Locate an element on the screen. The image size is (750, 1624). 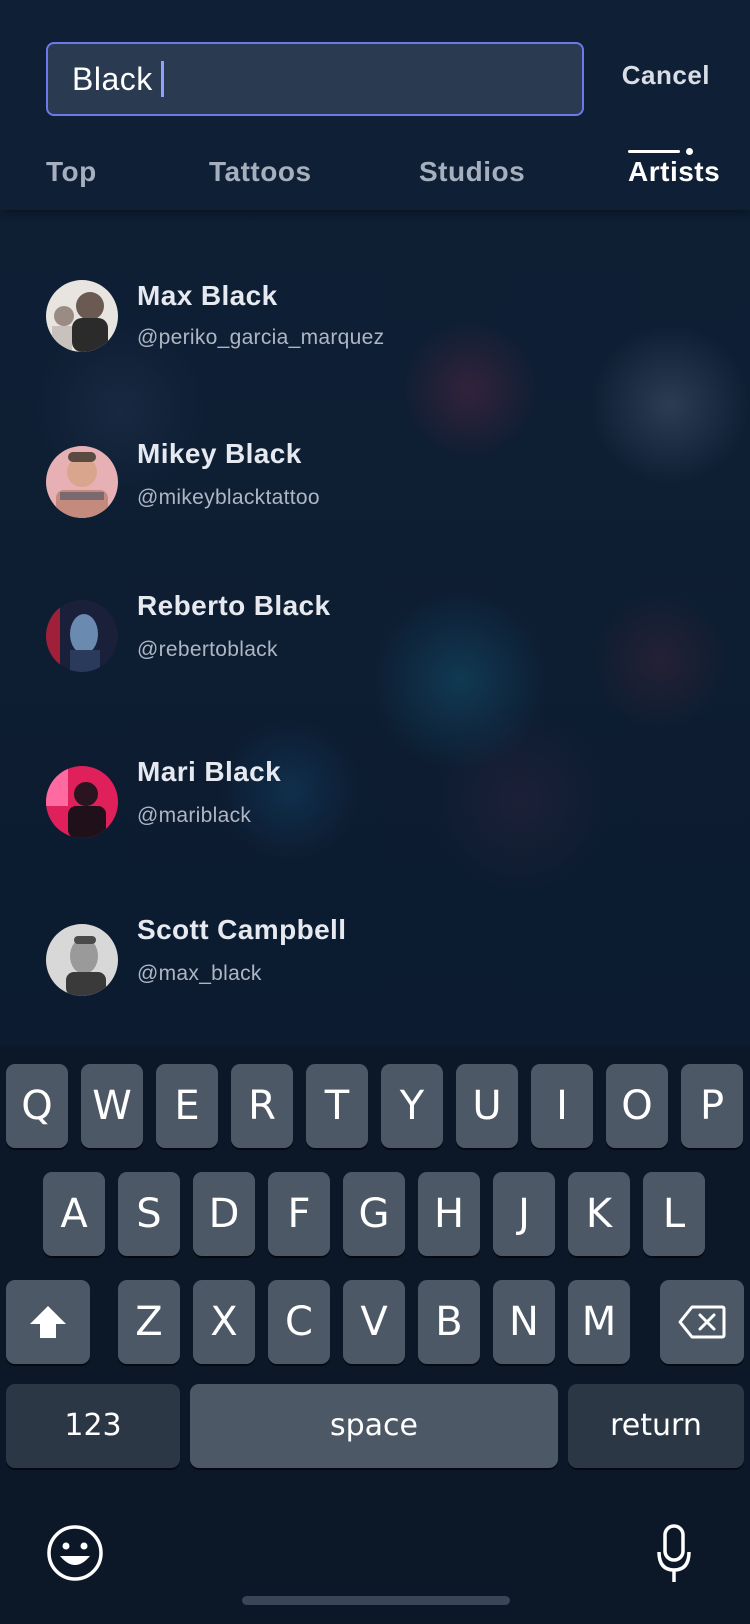
key-c: C is located at coordinates (299, 1322).